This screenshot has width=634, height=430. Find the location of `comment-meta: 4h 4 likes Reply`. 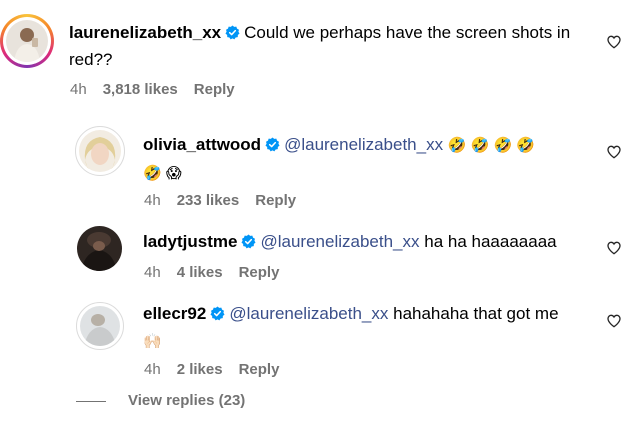

comment-meta: 4h 4 likes Reply is located at coordinates (219, 272).